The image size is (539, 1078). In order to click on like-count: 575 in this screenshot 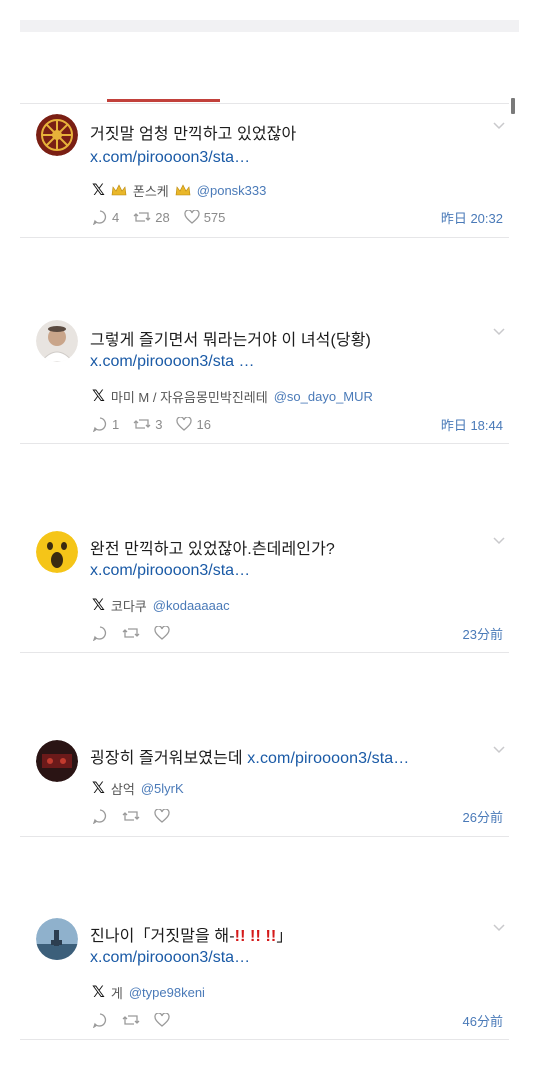, I will do `click(214, 217)`.